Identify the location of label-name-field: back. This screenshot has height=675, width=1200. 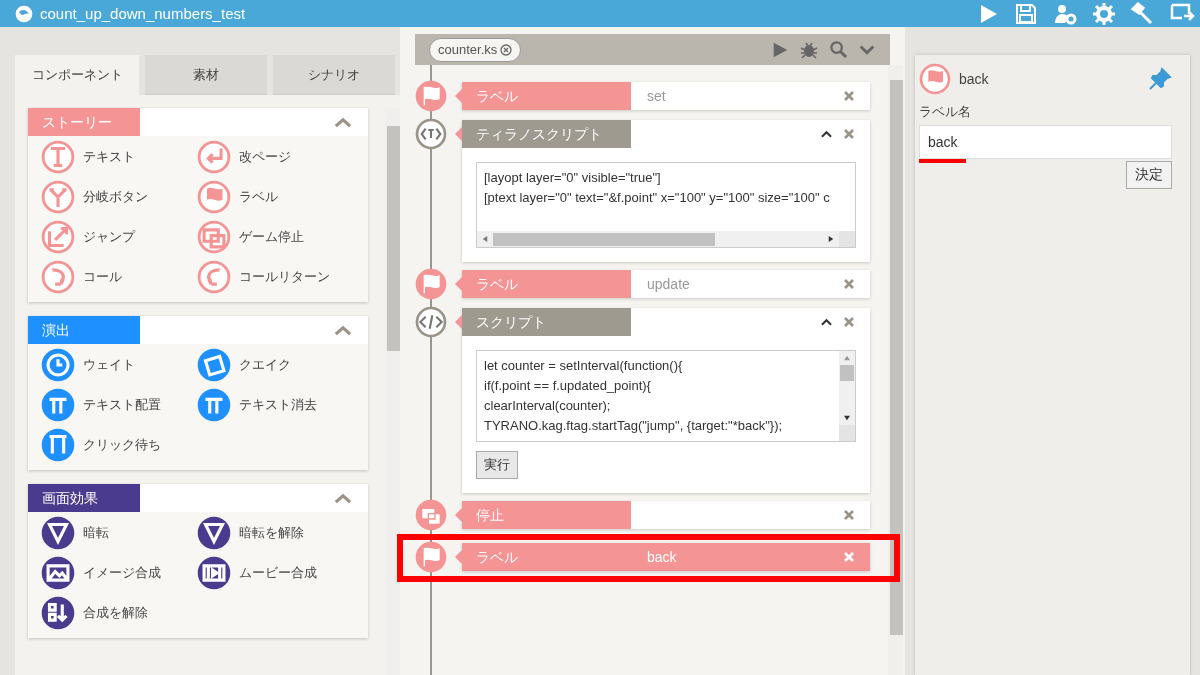
(1045, 142).